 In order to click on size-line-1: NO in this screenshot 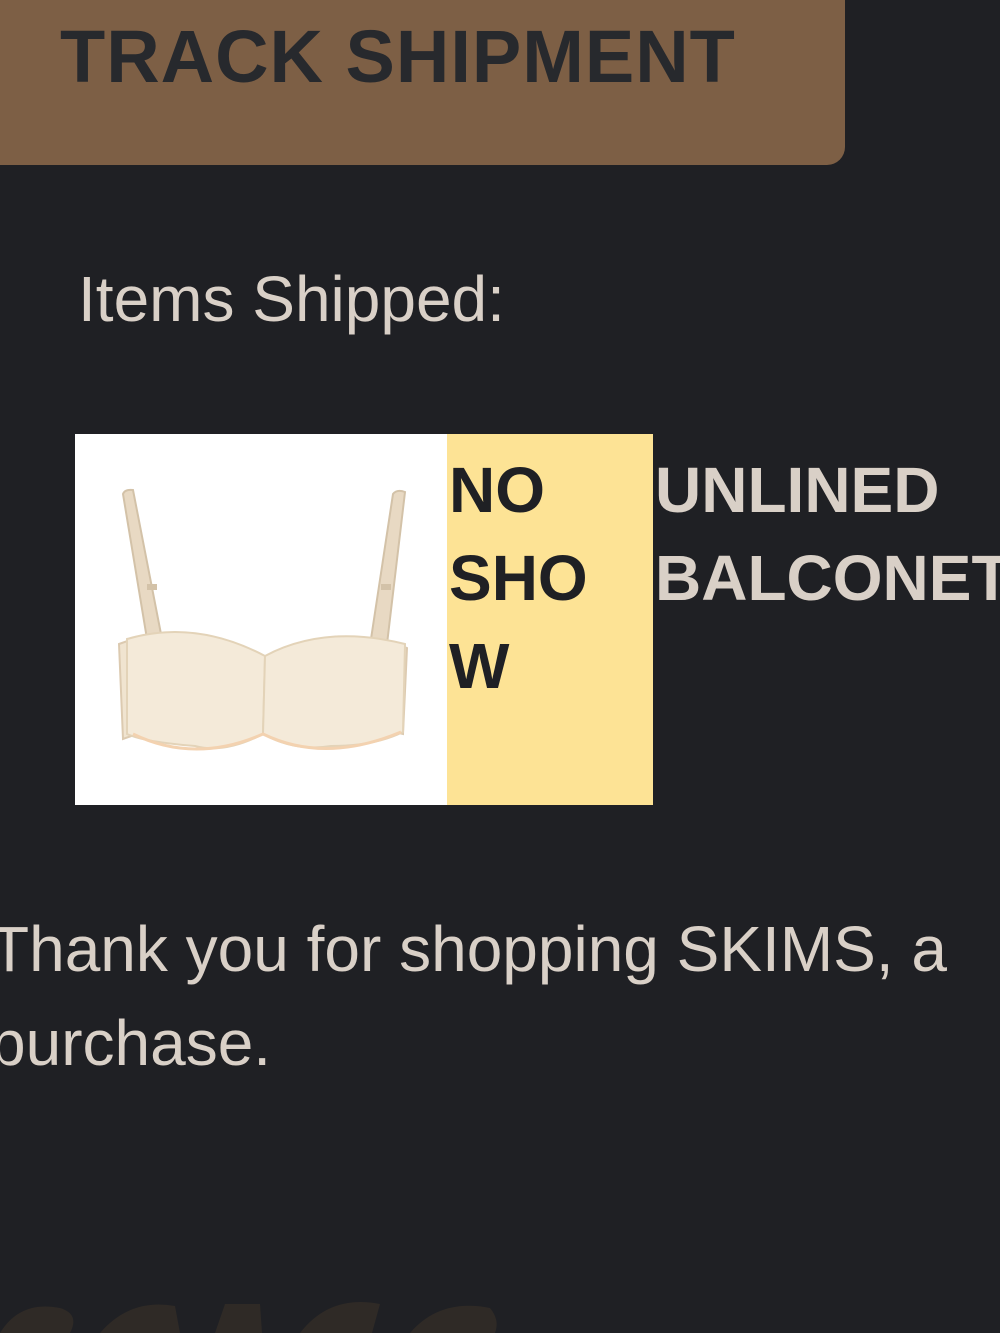, I will do `click(497, 490)`.